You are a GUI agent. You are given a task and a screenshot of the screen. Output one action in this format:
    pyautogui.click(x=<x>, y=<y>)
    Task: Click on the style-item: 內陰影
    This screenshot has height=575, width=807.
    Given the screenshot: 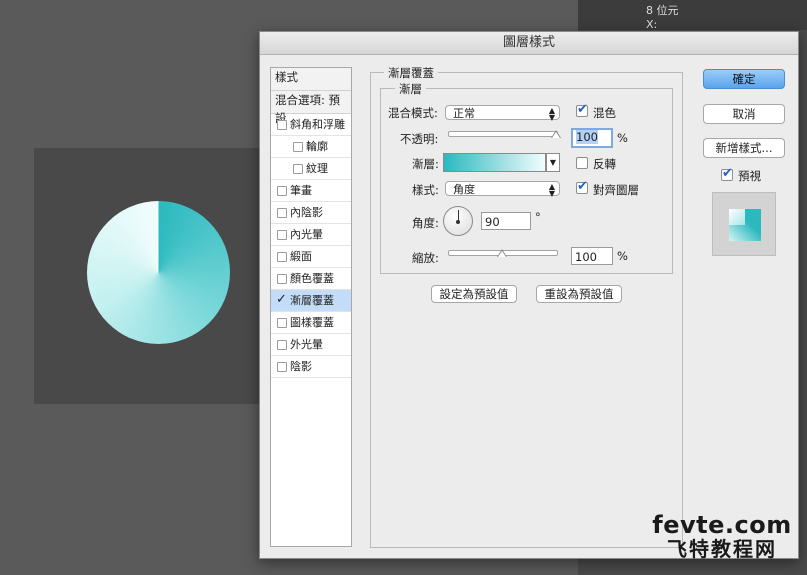 What is the action you would take?
    pyautogui.click(x=311, y=213)
    